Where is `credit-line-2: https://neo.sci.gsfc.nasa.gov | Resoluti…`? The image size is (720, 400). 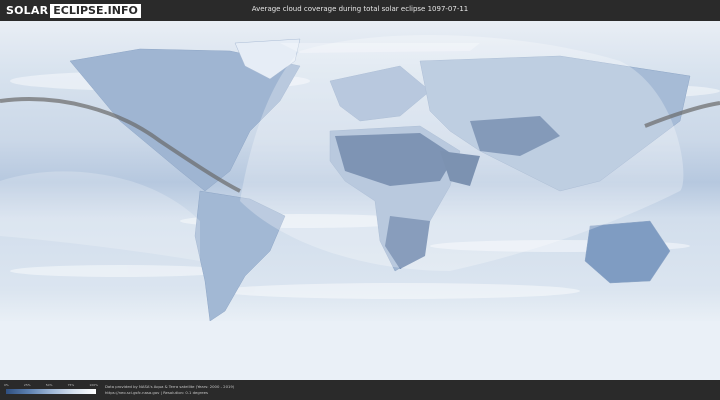 credit-line-2: https://neo.sci.gsfc.nasa.gov | Resoluti… is located at coordinates (169, 393).